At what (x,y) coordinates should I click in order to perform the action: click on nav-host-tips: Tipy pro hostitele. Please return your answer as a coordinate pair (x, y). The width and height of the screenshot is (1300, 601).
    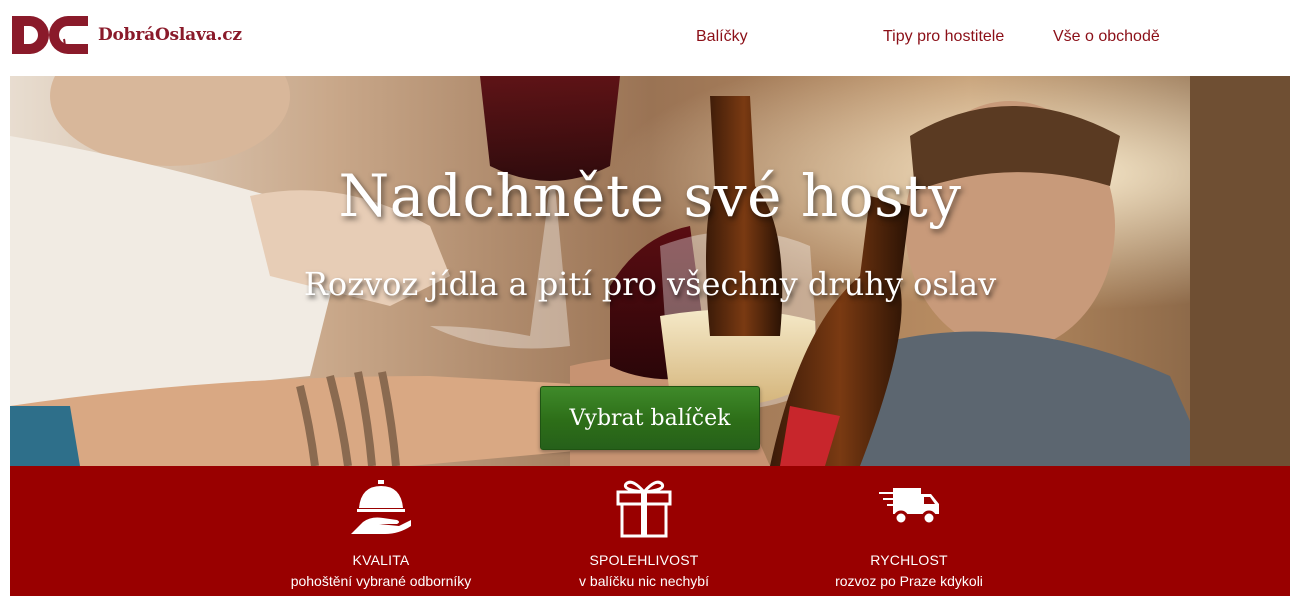
    Looking at the image, I should click on (943, 37).